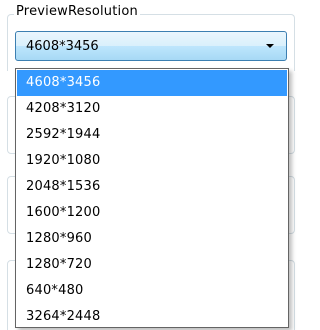 The image size is (320, 330). I want to click on dropdown-option: 3264*2448, so click(152, 317).